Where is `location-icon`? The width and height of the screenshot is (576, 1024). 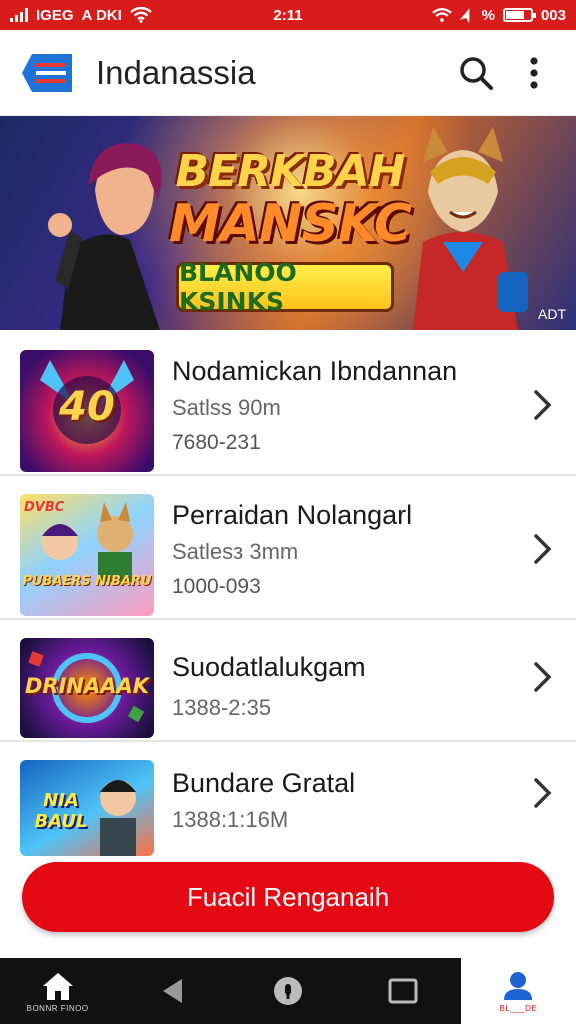 location-icon is located at coordinates (464, 15).